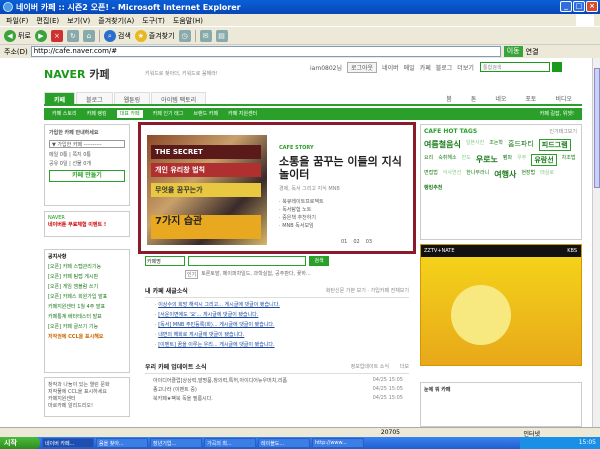 This screenshot has width=600, height=449. Describe the element at coordinates (579, 6) in the screenshot. I see `maximize-button: □` at that location.